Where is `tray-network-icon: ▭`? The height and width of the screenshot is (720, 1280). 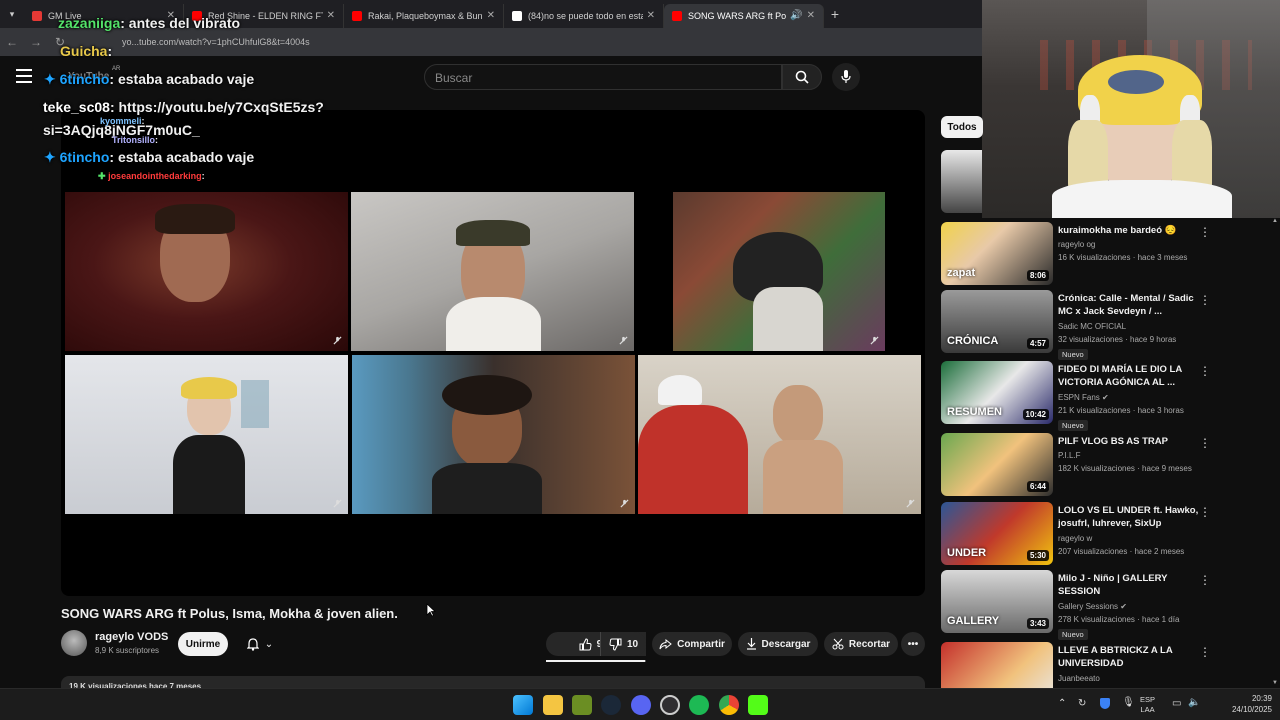 tray-network-icon: ▭ is located at coordinates (1176, 703).